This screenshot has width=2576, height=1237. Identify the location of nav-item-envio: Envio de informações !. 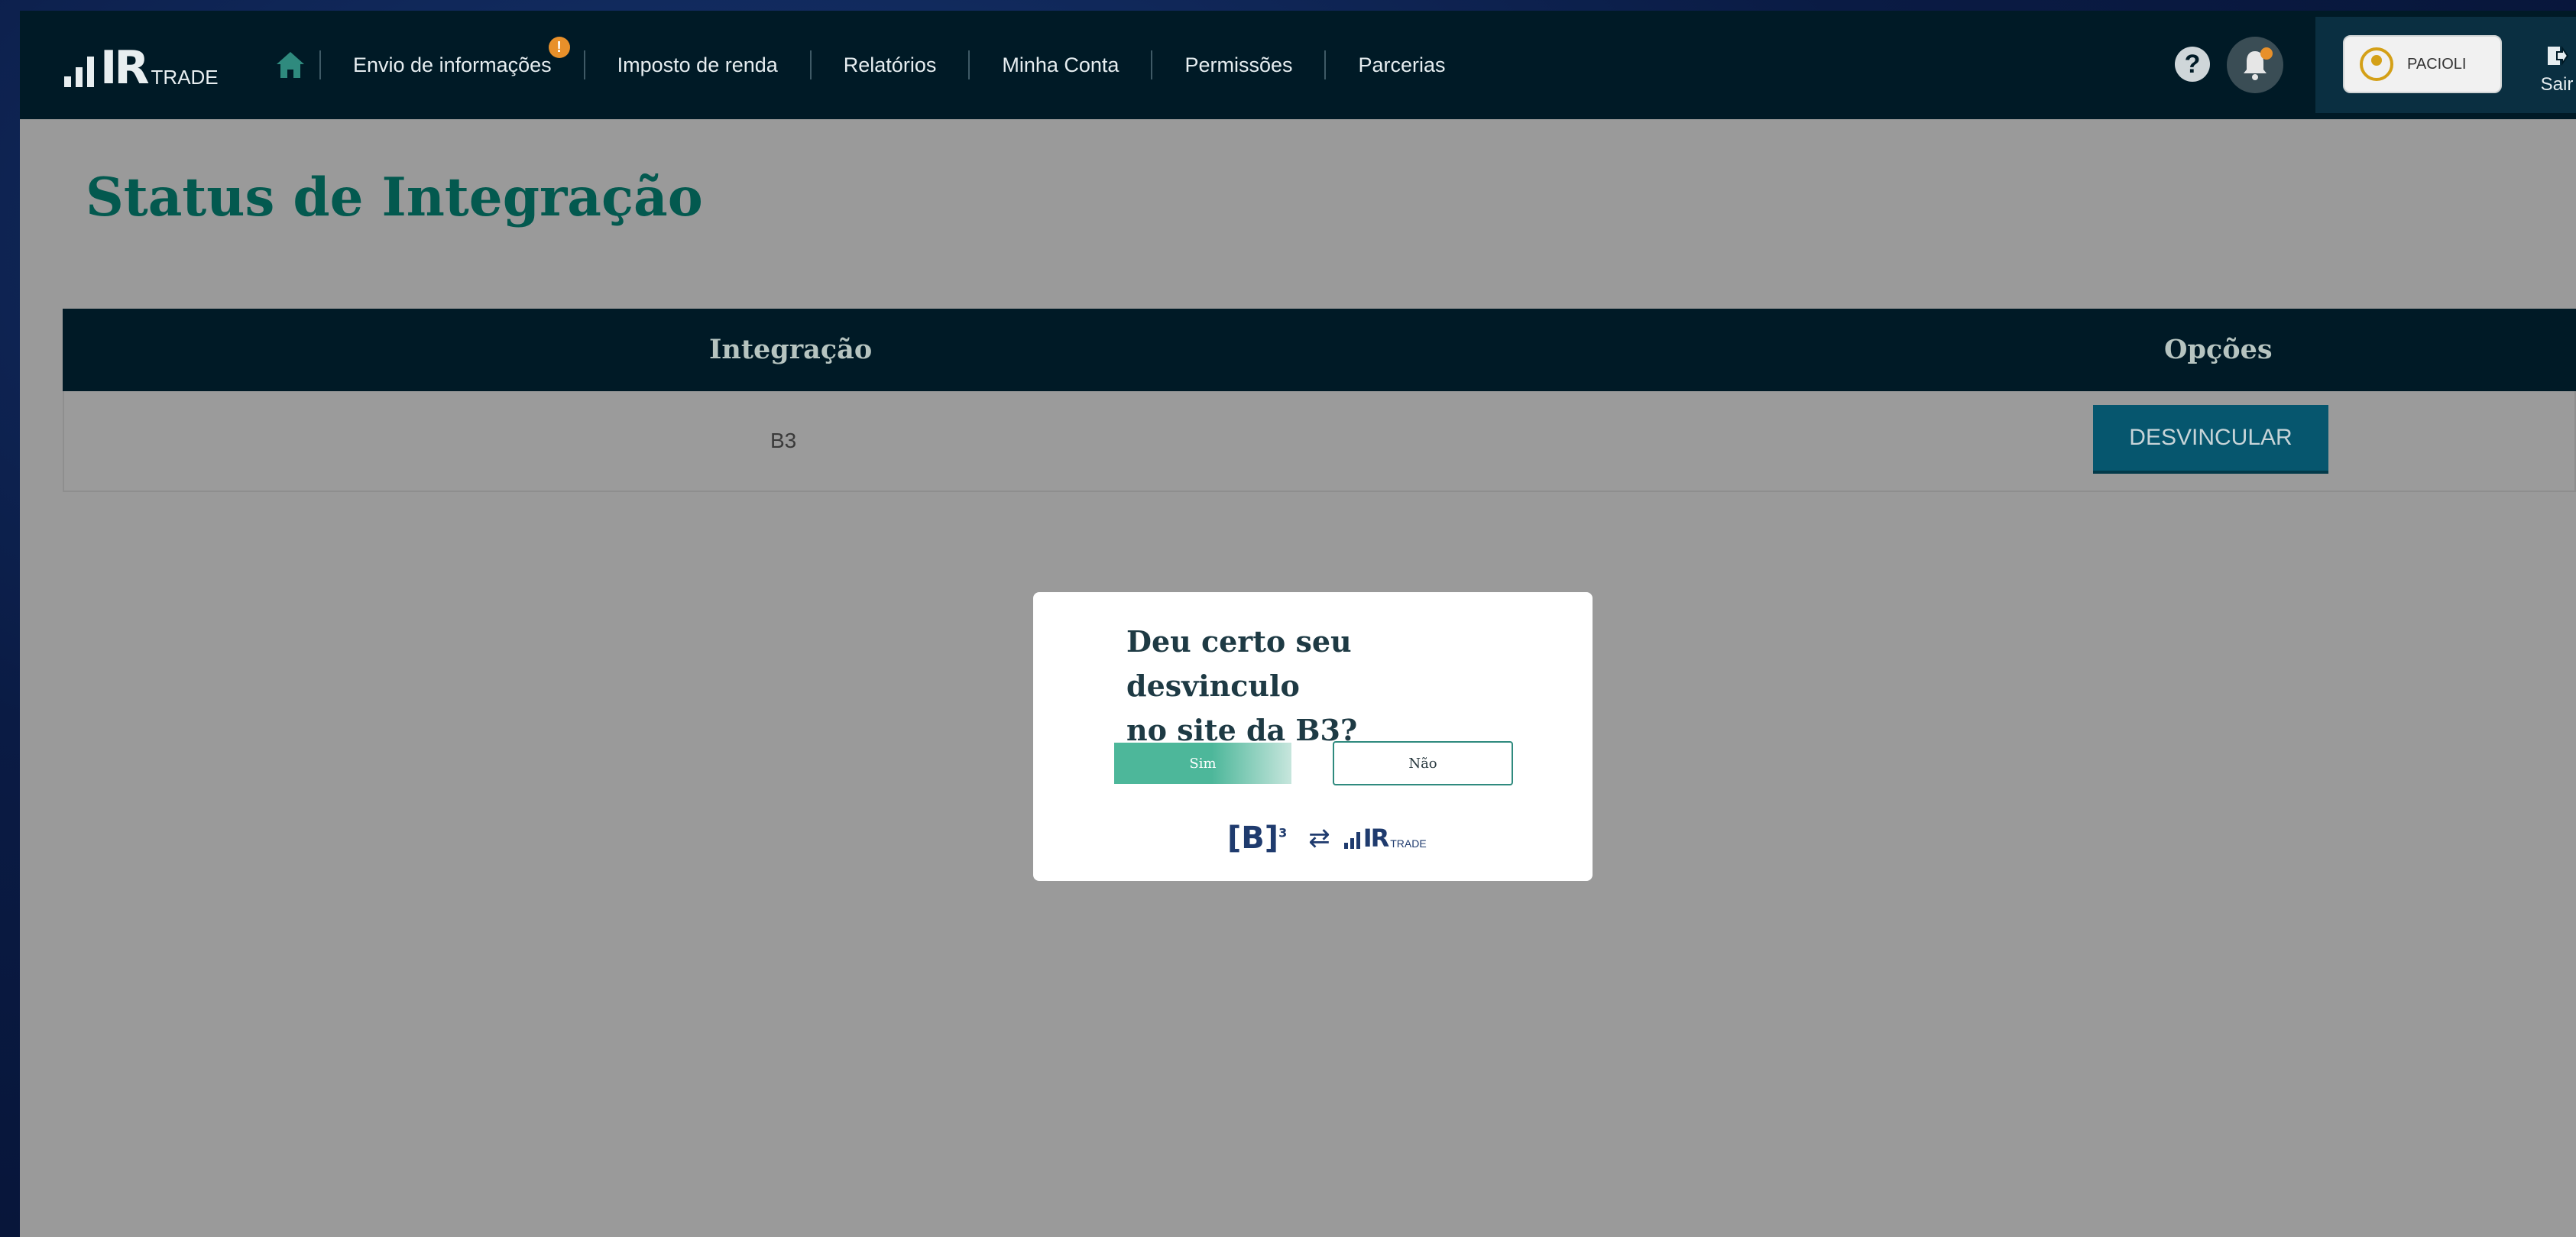
(452, 56).